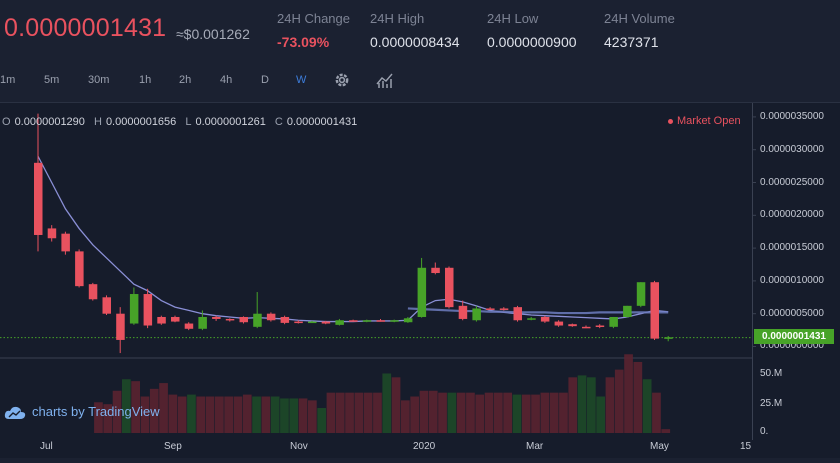  Describe the element at coordinates (792, 280) in the screenshot. I see `price-tick-label: 0.0000010000` at that location.